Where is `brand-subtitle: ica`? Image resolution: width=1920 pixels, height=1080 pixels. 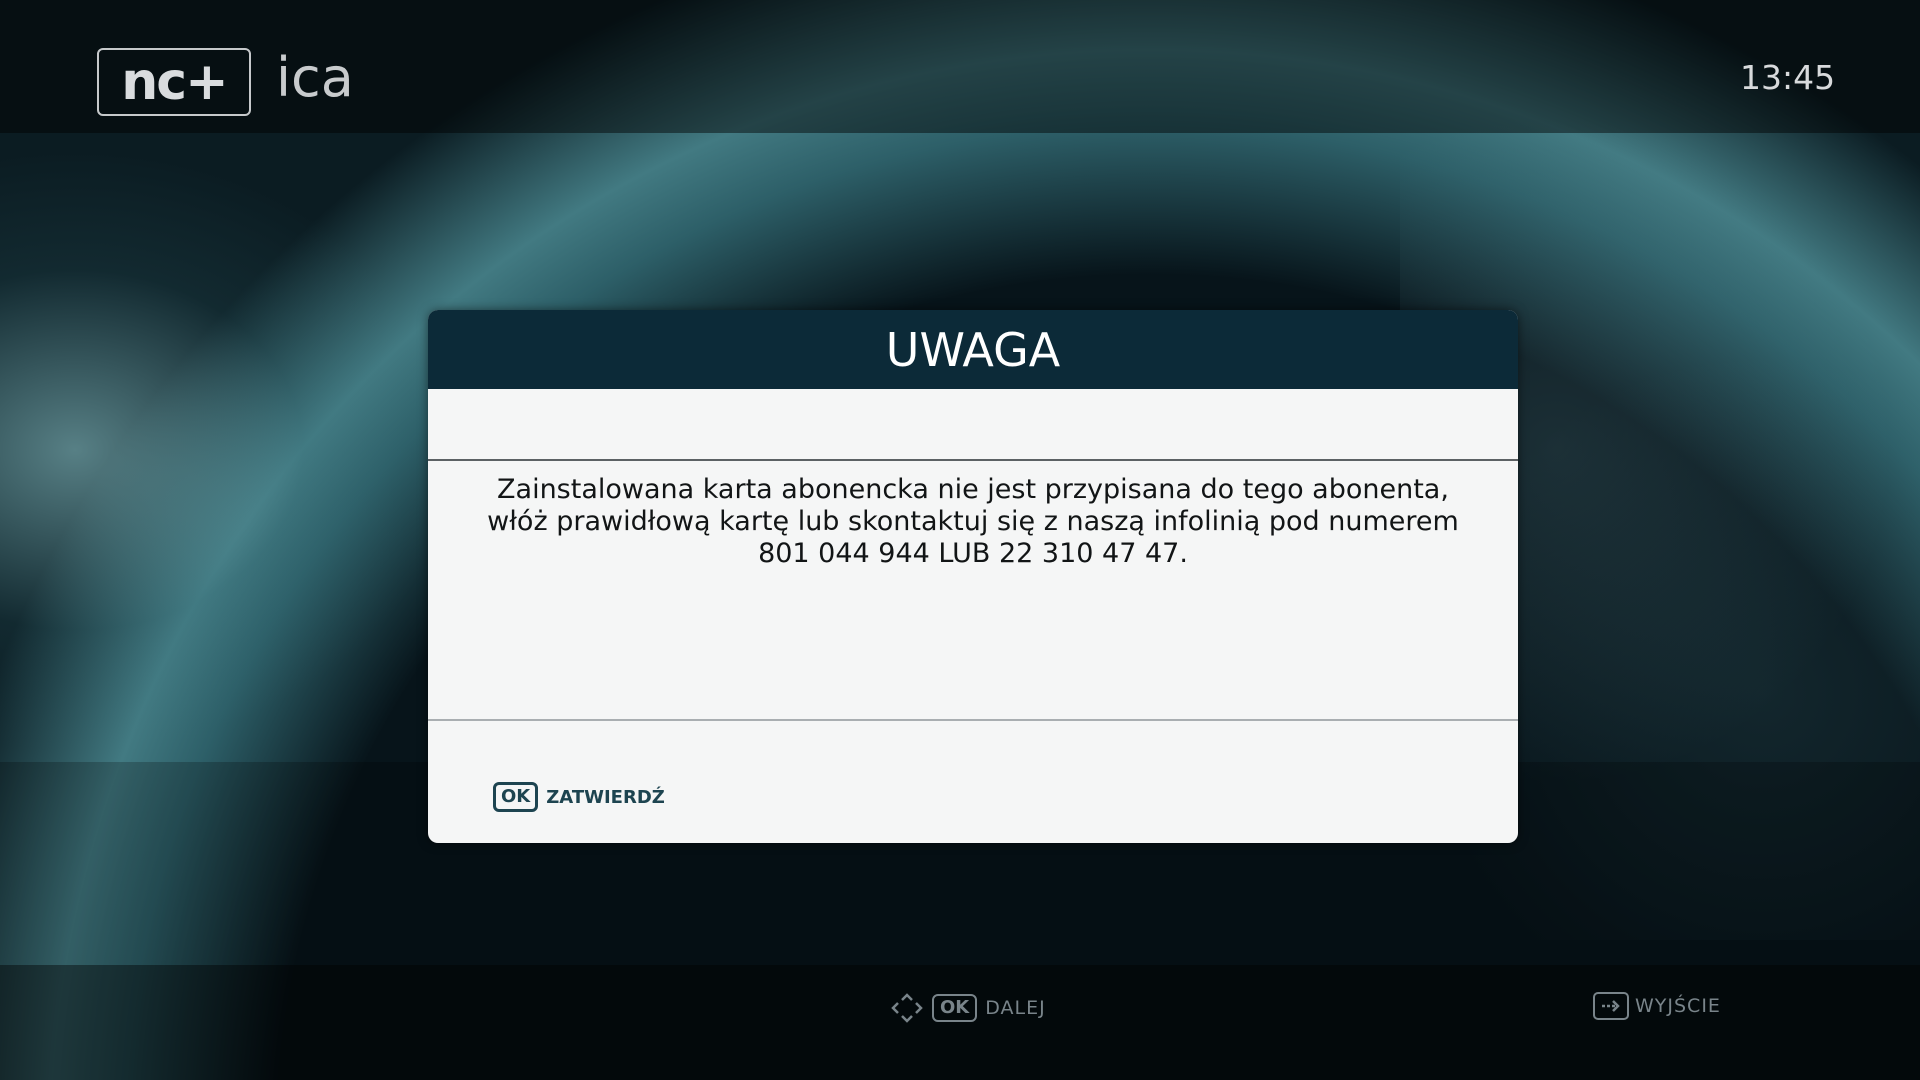
brand-subtitle: ica is located at coordinates (315, 77).